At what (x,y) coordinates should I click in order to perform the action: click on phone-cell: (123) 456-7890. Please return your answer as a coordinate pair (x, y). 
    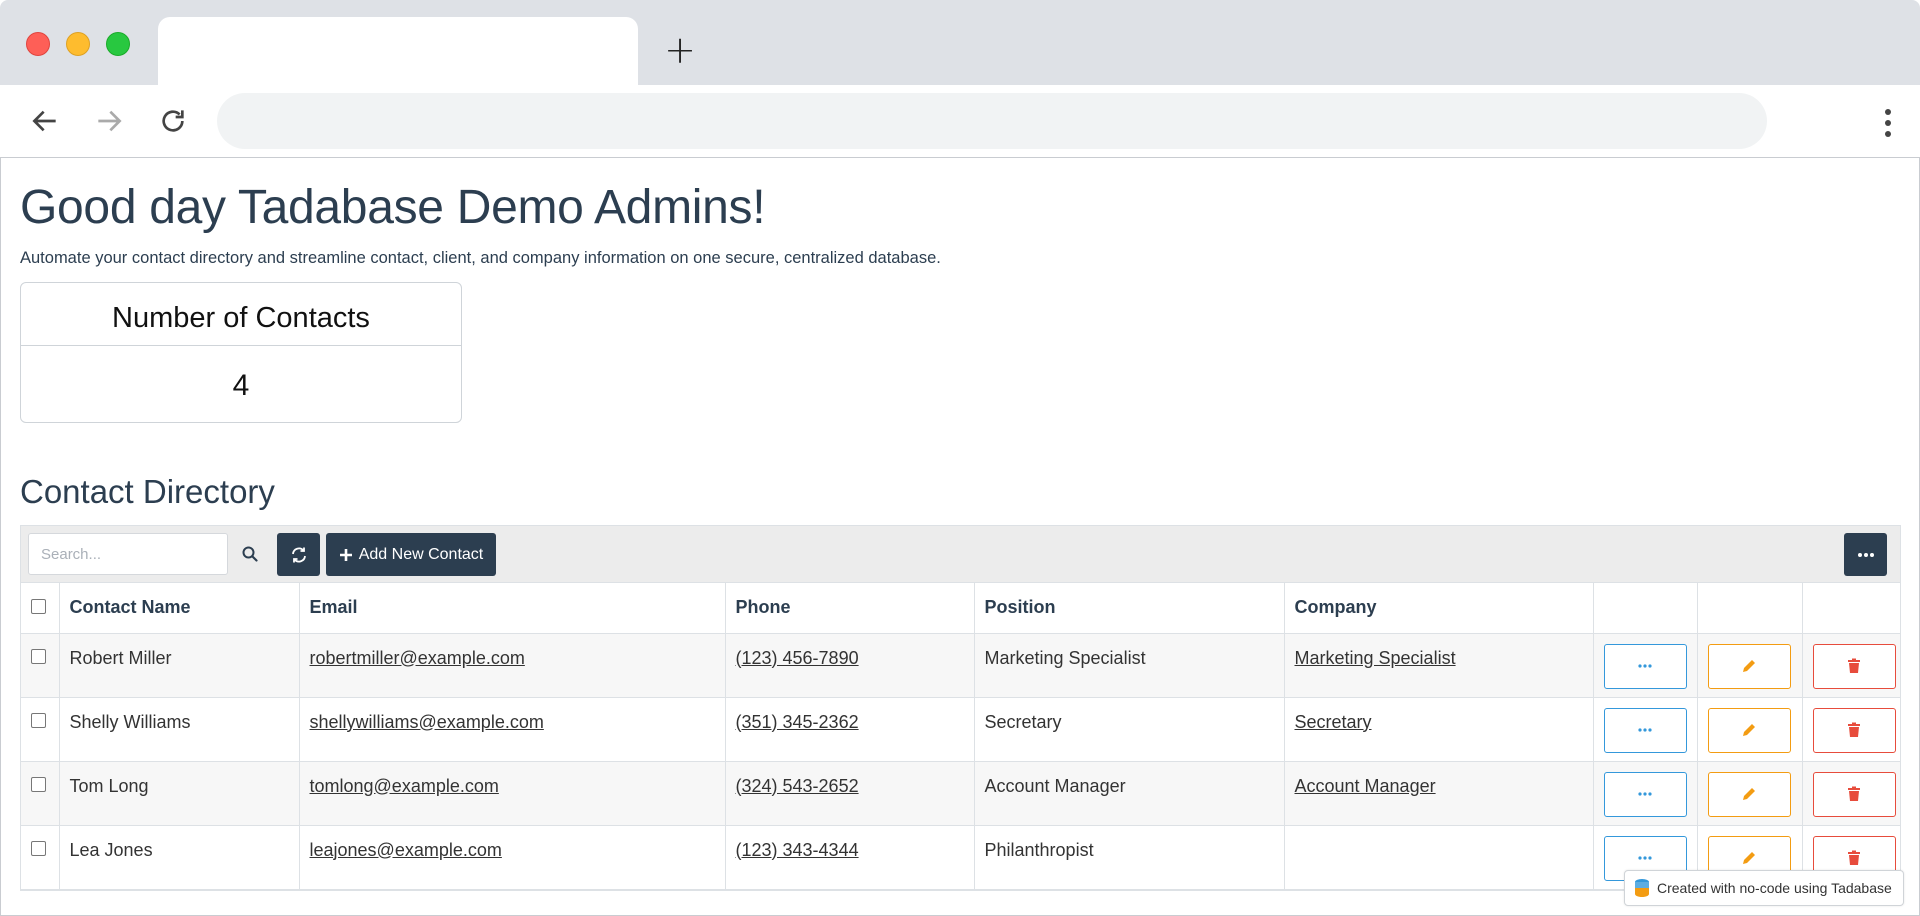
    Looking at the image, I should click on (850, 665).